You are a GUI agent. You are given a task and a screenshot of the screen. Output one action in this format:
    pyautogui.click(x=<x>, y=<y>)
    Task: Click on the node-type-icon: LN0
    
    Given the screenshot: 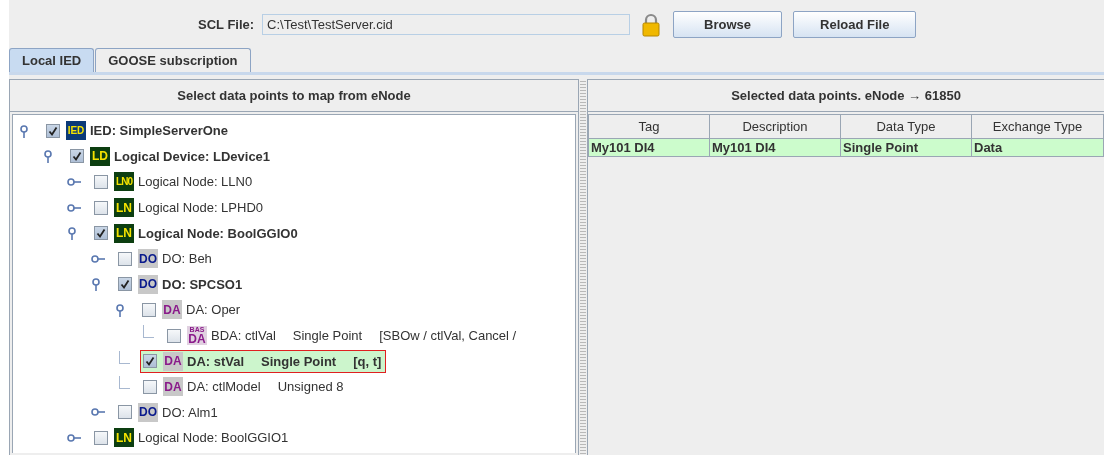 What is the action you would take?
    pyautogui.click(x=124, y=182)
    